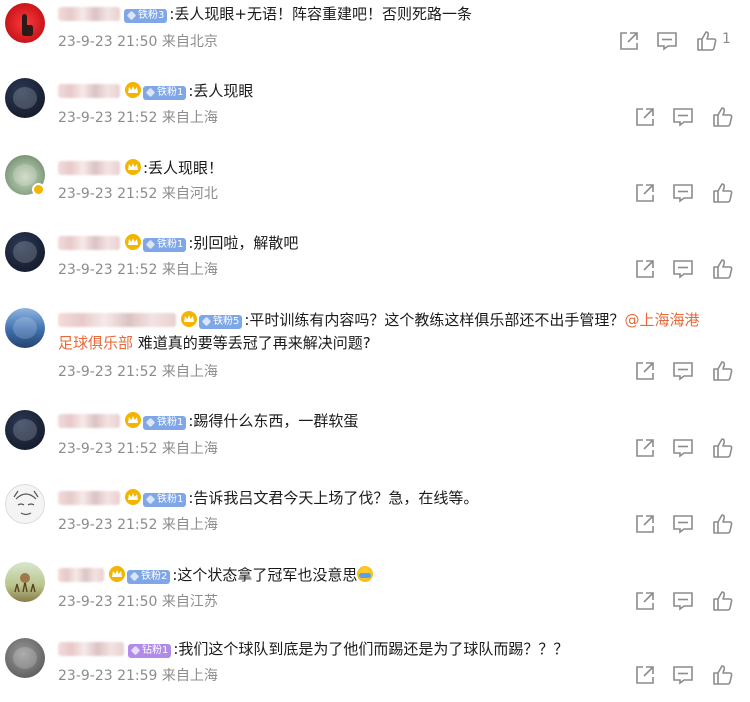 This screenshot has height=702, width=750. Describe the element at coordinates (371, 649) in the screenshot. I see `comment-text: :我们这个球队到底是为了他们而踢还是为了球队而踢？？？` at that location.